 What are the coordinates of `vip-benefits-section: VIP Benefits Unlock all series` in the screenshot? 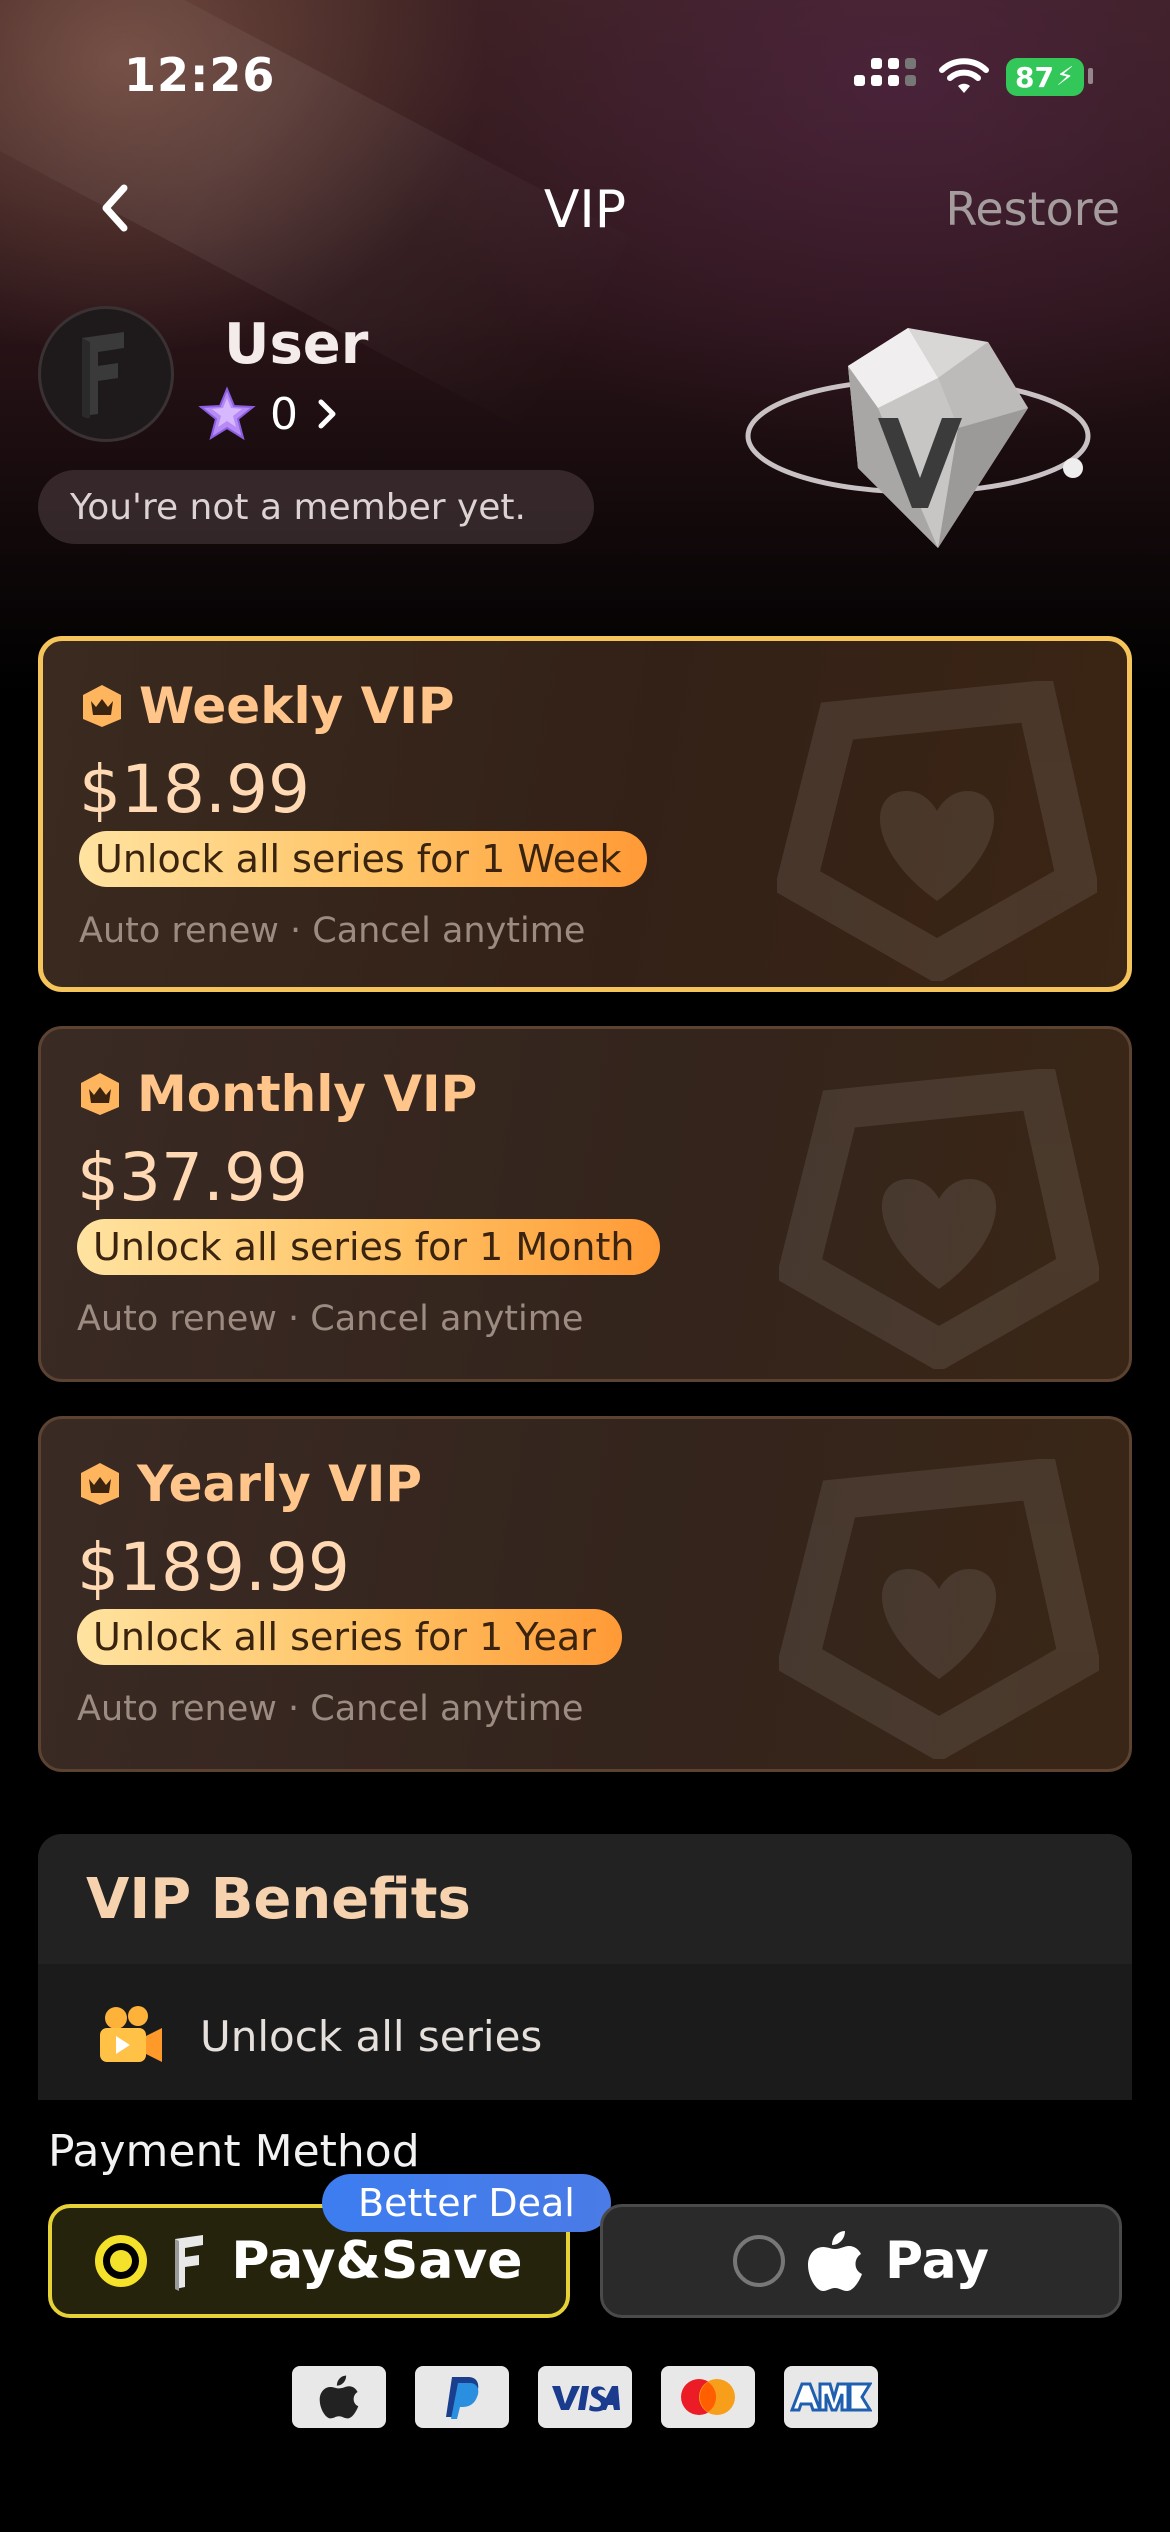 It's located at (585, 1967).